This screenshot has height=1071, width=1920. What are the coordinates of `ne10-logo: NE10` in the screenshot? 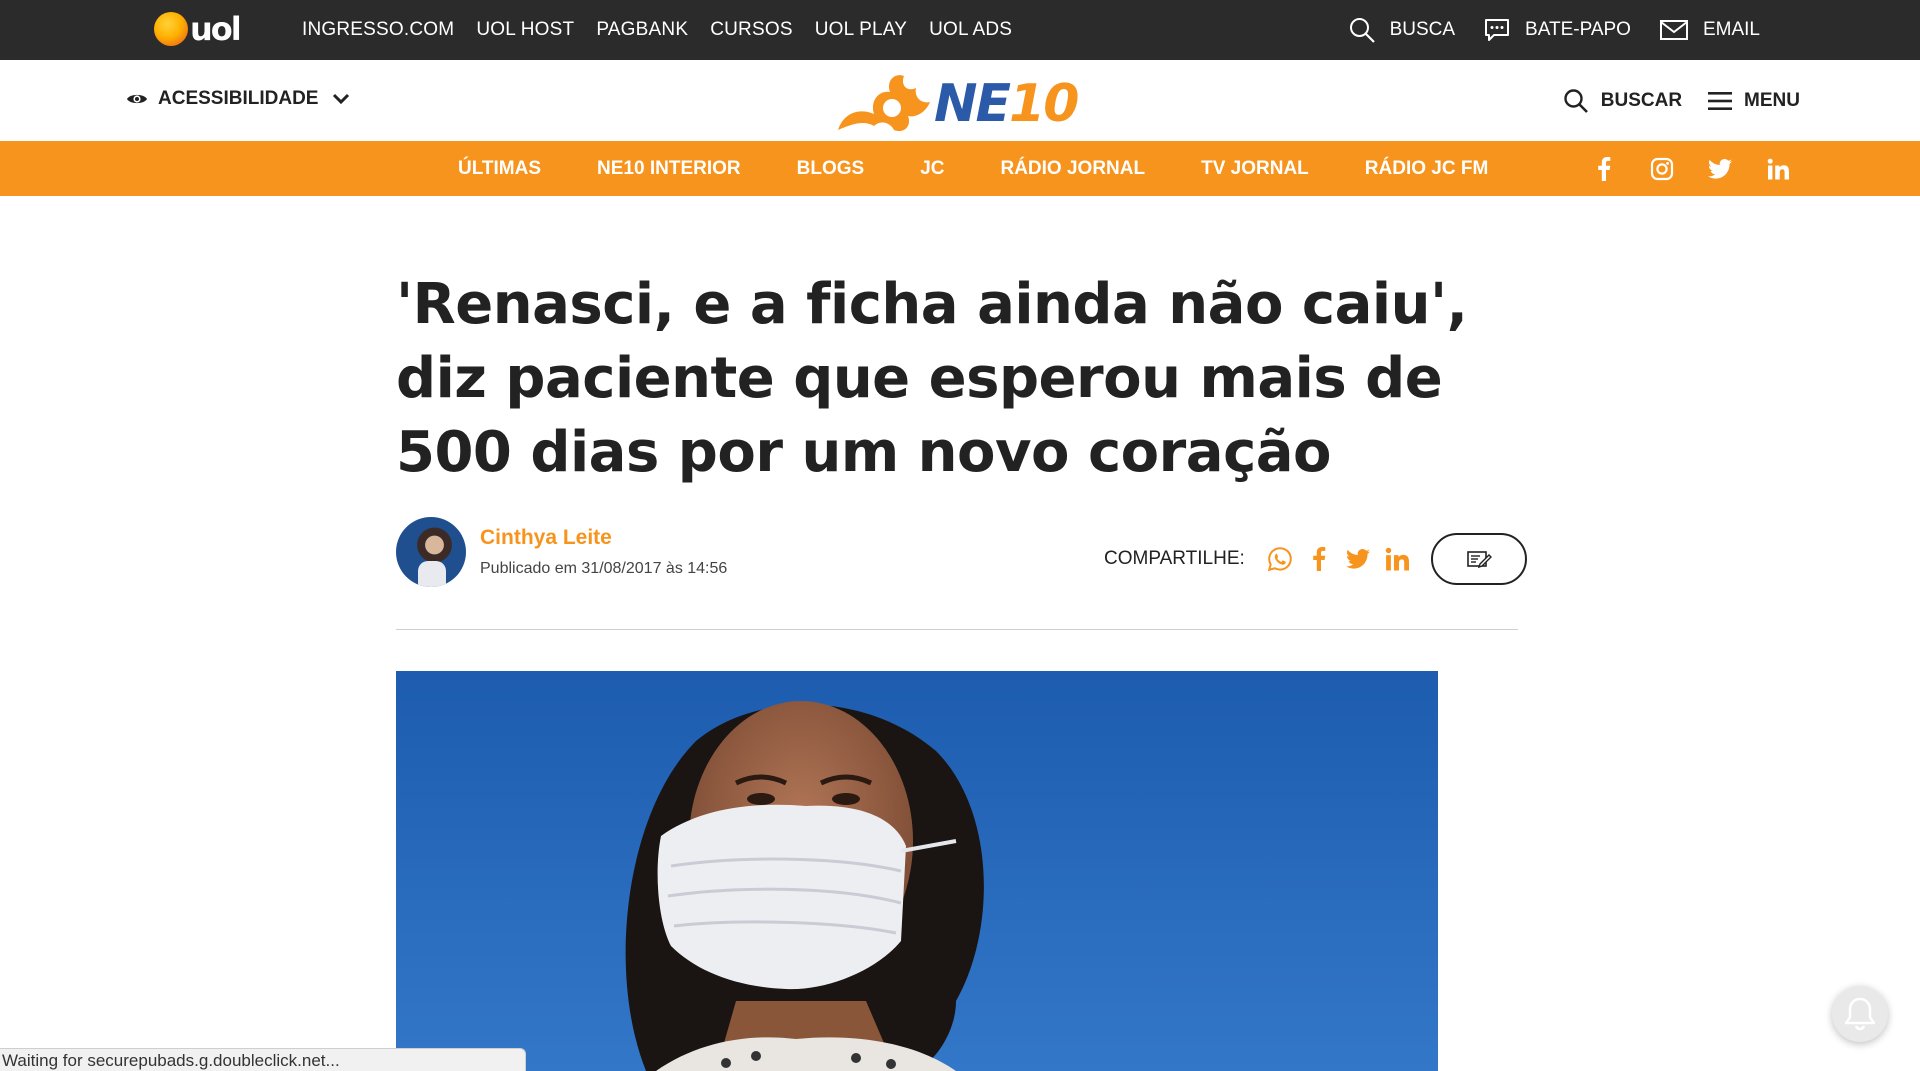 It's located at (960, 102).